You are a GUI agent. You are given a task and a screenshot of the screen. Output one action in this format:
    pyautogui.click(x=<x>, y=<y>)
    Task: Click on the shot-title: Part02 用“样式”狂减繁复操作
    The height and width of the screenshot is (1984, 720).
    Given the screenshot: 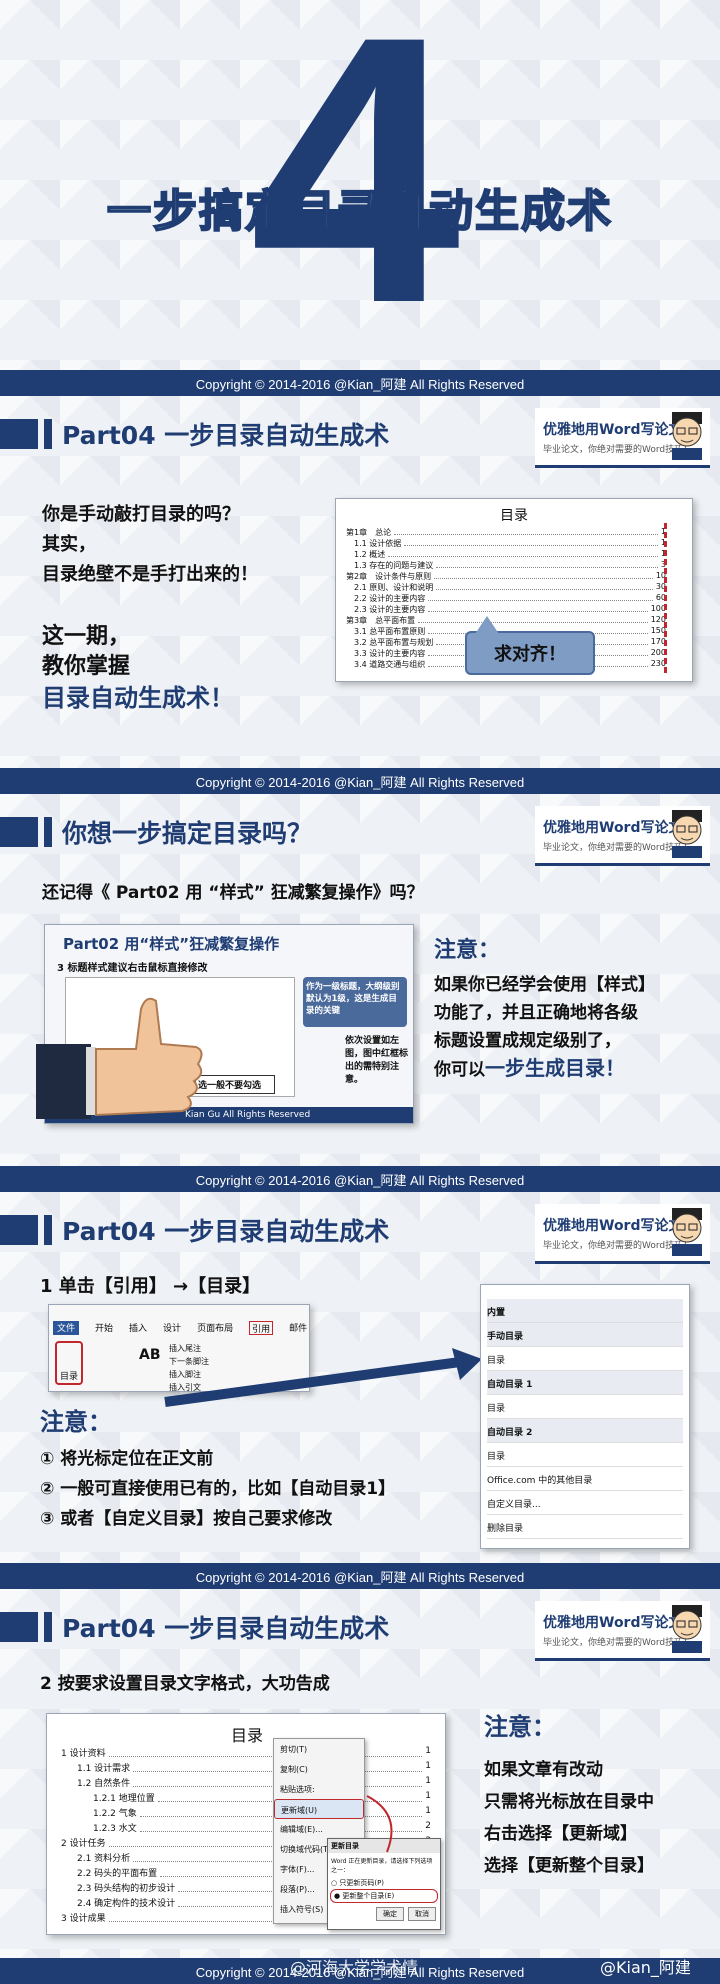 What is the action you would take?
    pyautogui.click(x=171, y=944)
    